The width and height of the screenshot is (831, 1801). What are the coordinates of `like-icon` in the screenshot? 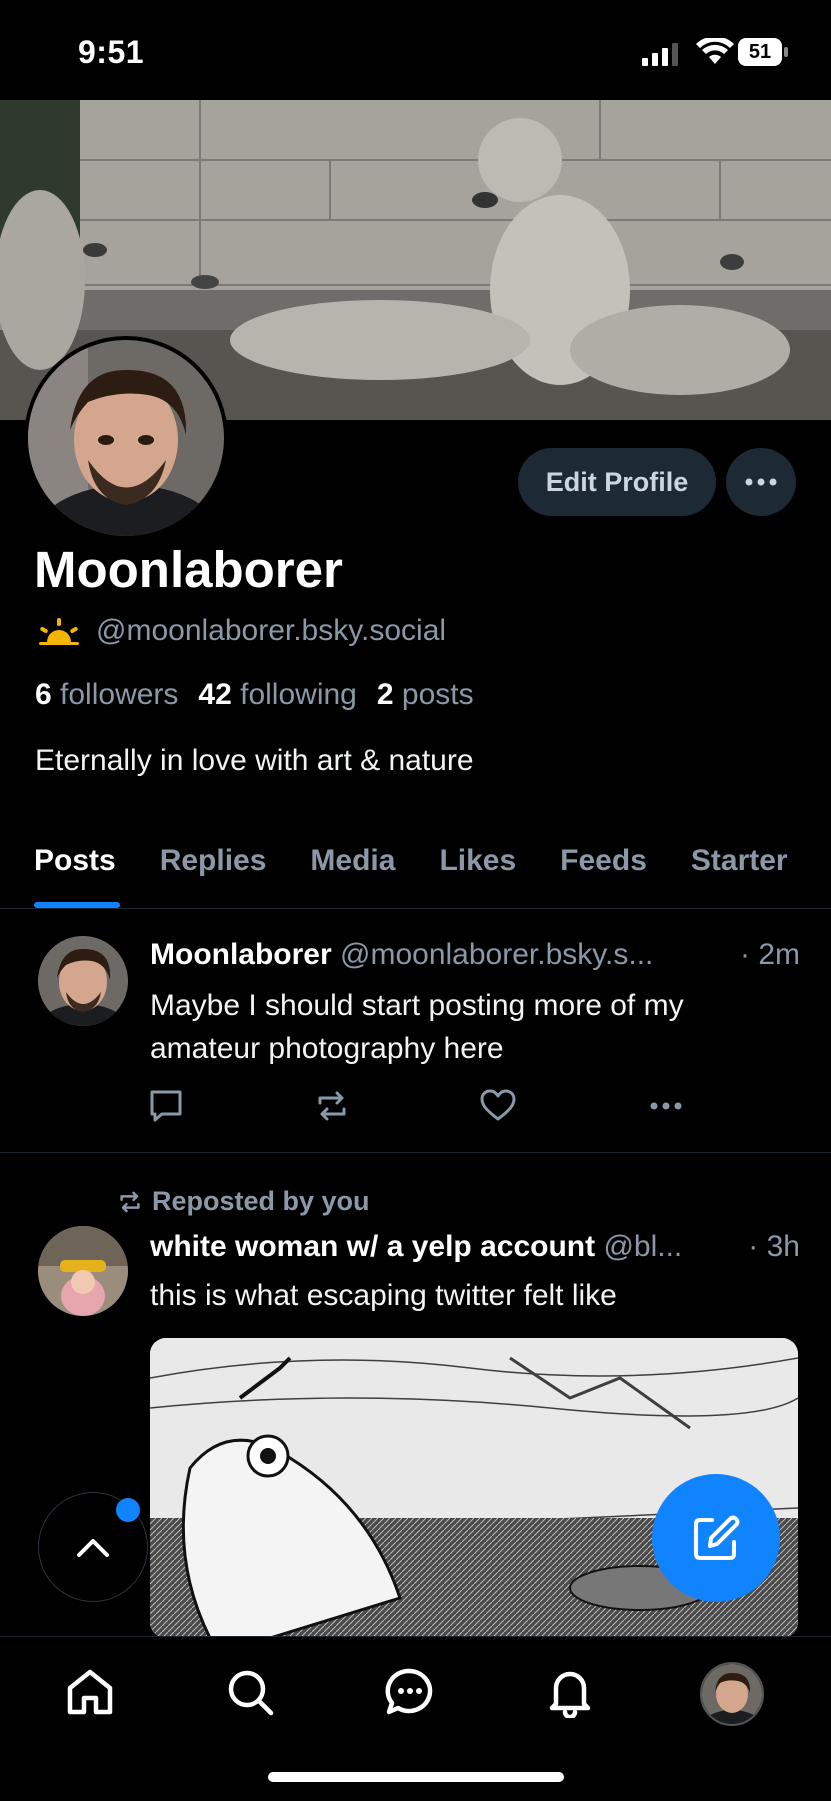 It's located at (498, 1106).